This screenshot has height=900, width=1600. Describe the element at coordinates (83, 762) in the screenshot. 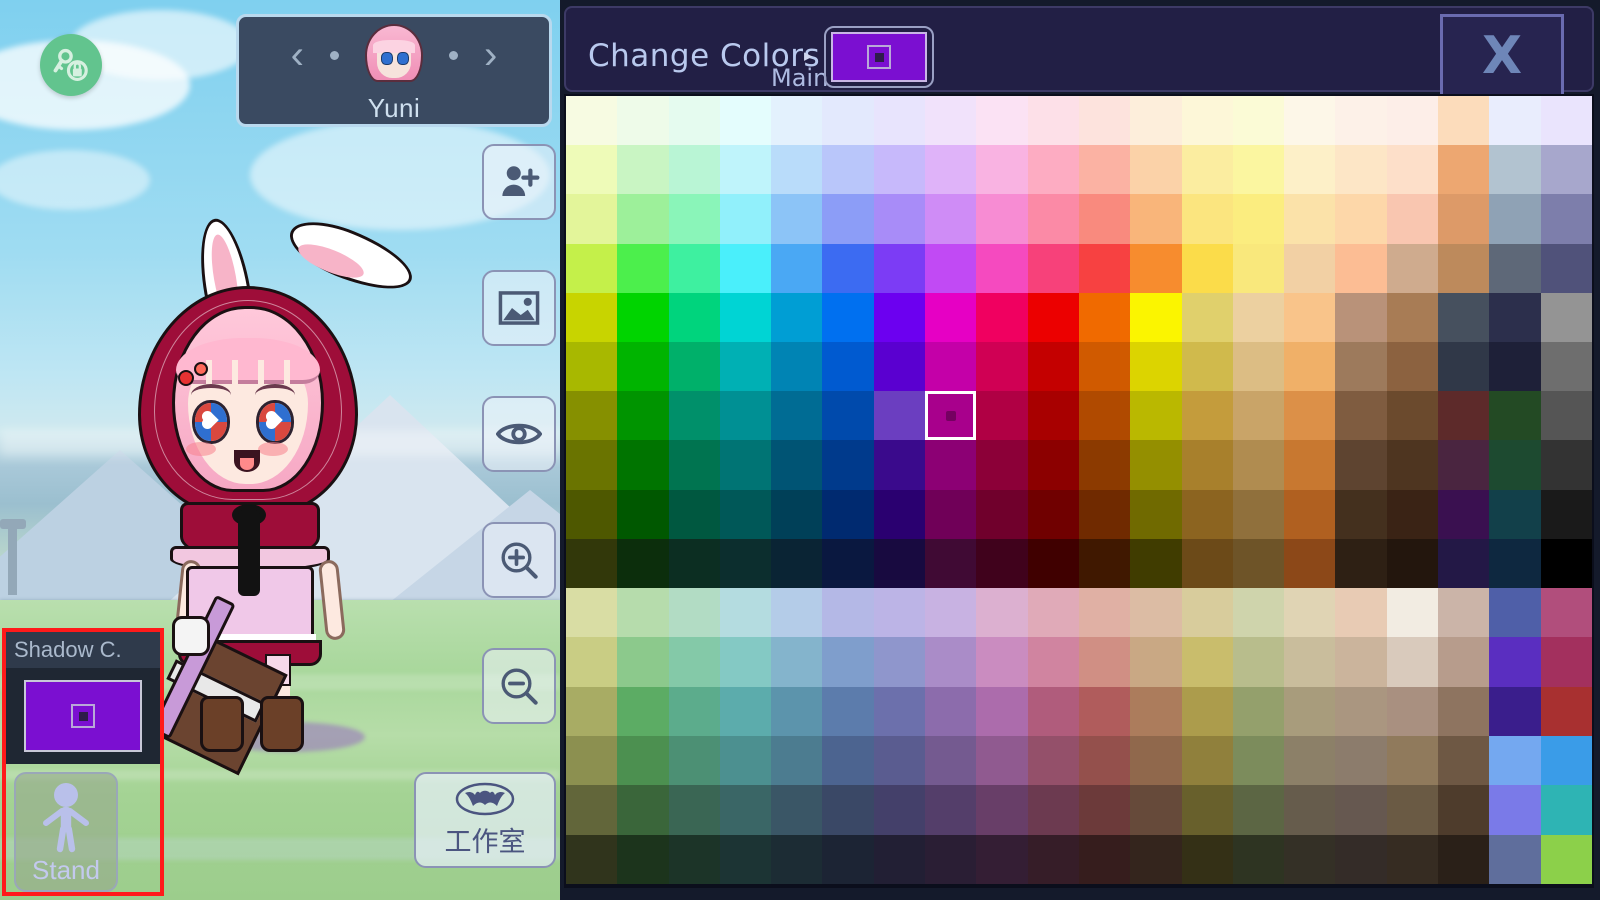

I see `shadow-color-panel: Shadow C. Stand` at that location.